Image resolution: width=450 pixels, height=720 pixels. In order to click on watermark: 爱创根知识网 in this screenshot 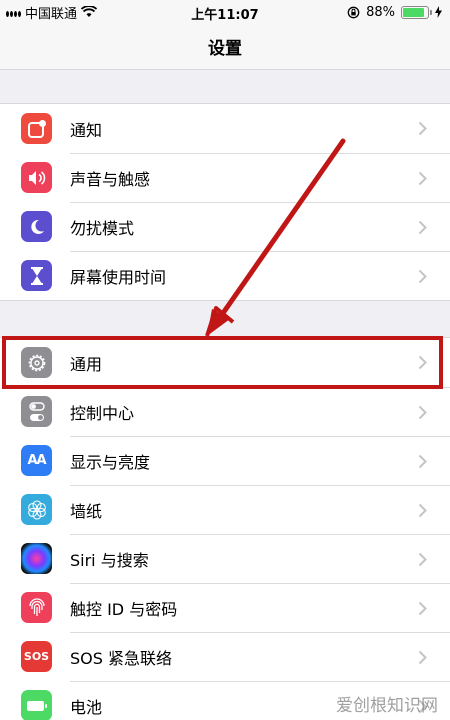, I will do `click(387, 706)`.